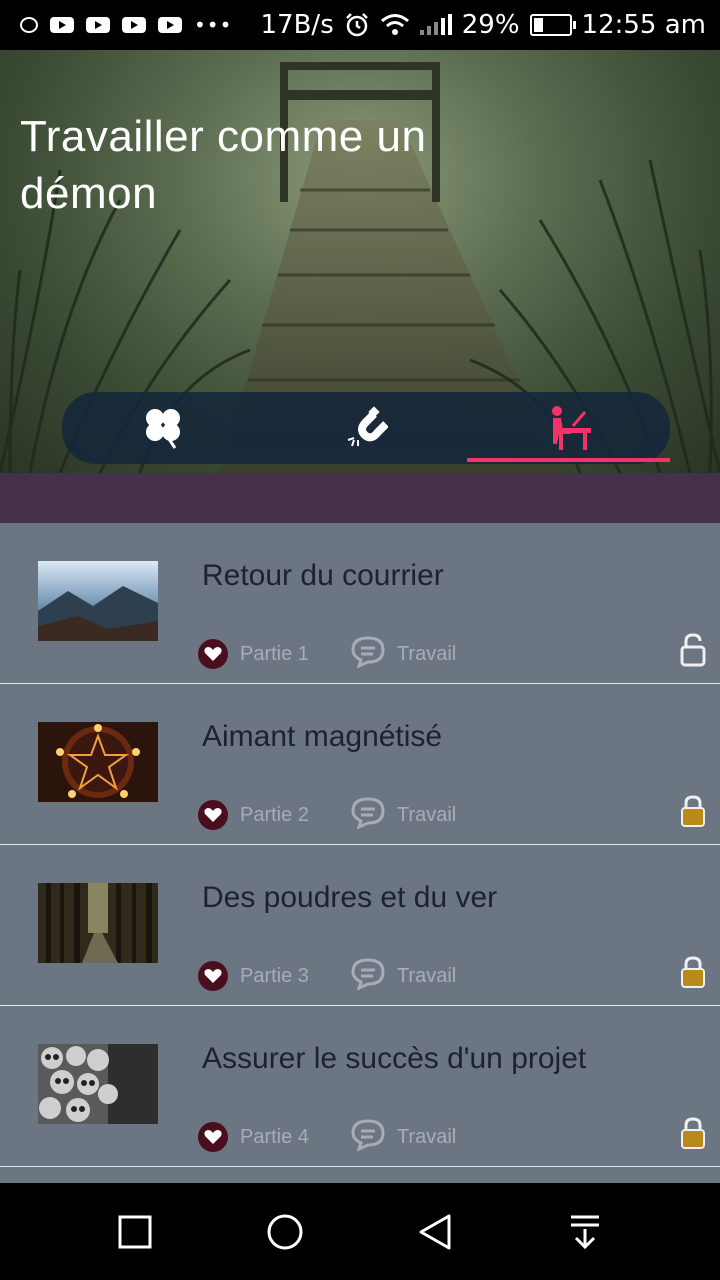 The height and width of the screenshot is (1280, 720). I want to click on list-item: Des poudres et du ver Partie 3 Travail, so click(360, 925).